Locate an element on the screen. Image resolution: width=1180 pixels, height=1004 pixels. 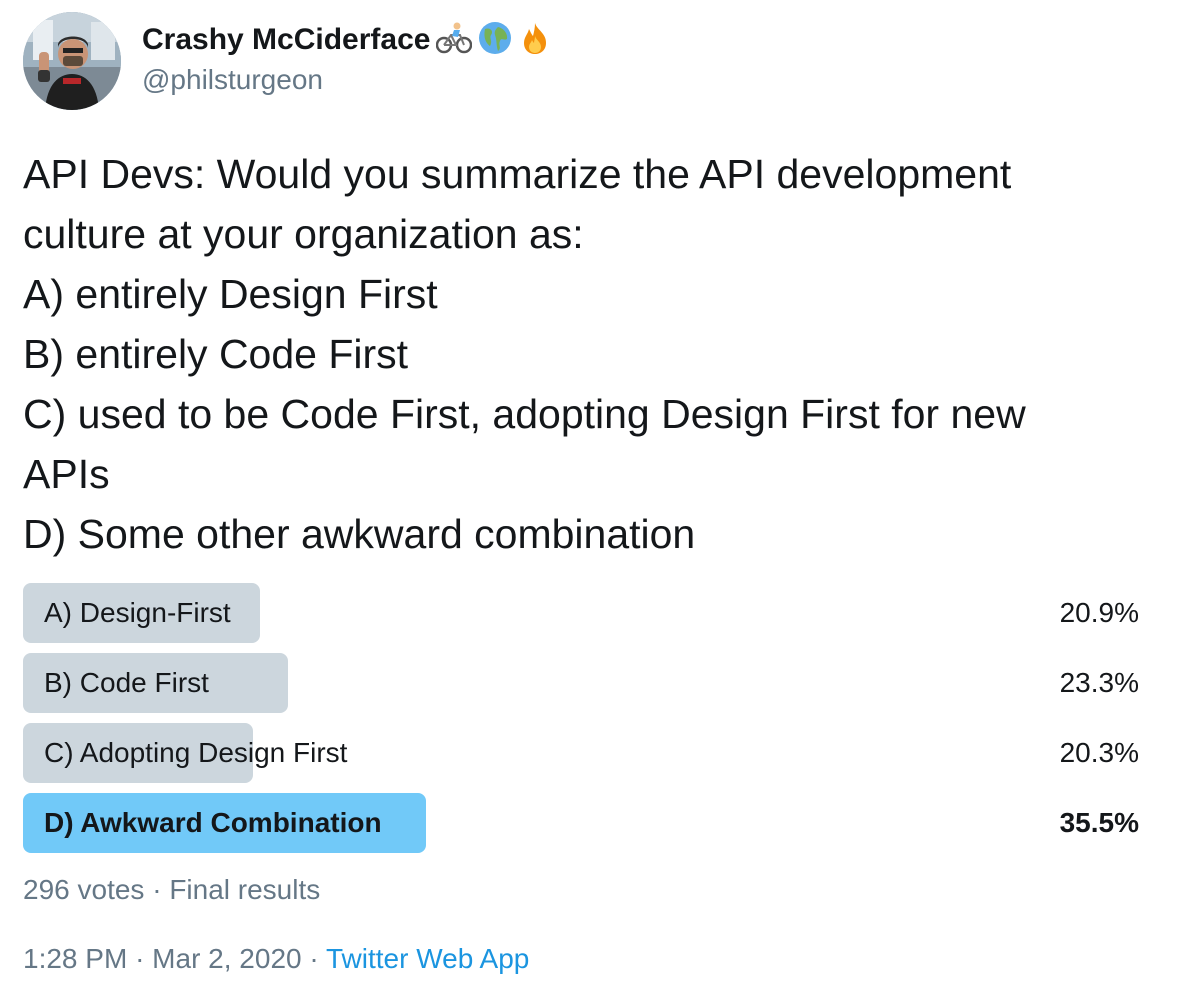
poll-summary: 296 votes · Final results is located at coordinates (171, 890).